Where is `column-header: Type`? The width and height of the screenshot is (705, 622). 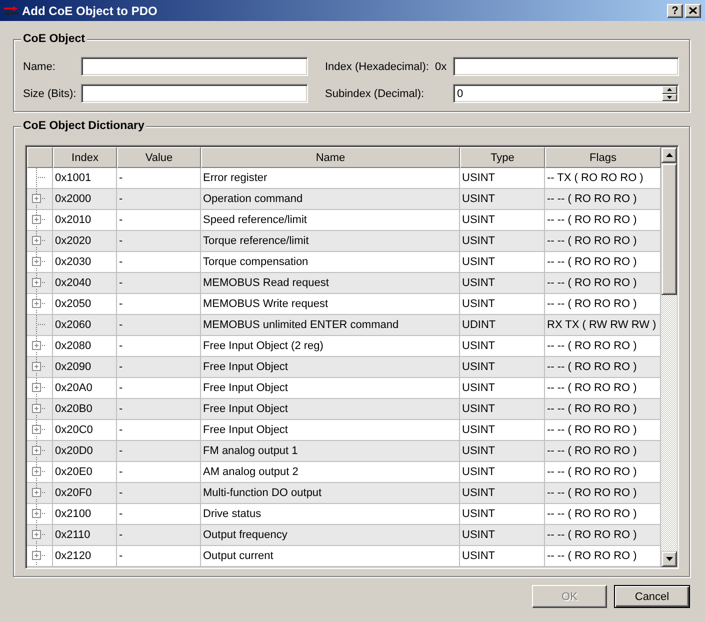 column-header: Type is located at coordinates (502, 157).